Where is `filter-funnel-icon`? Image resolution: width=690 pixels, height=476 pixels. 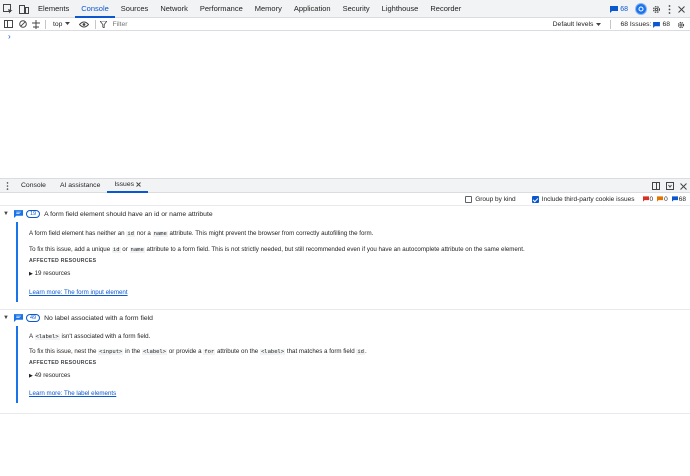
filter-funnel-icon is located at coordinates (103, 24).